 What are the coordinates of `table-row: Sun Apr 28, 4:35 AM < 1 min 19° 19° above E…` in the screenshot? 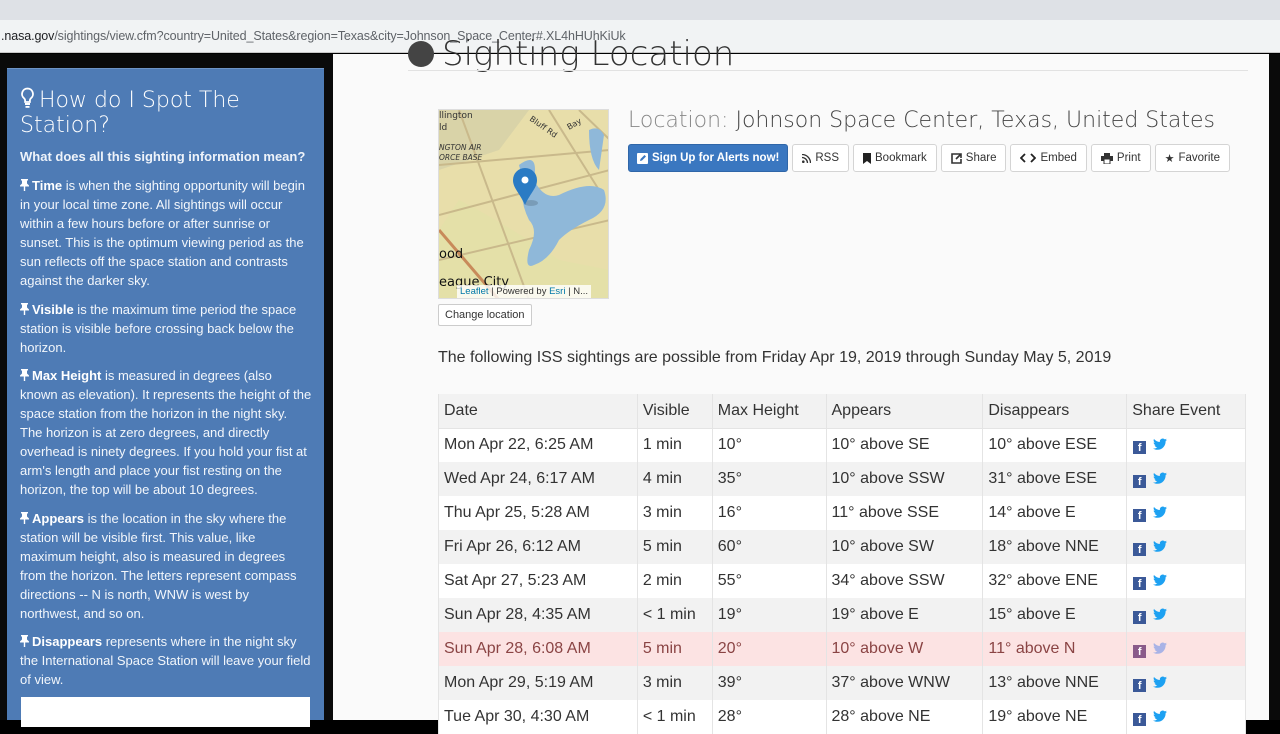 It's located at (842, 615).